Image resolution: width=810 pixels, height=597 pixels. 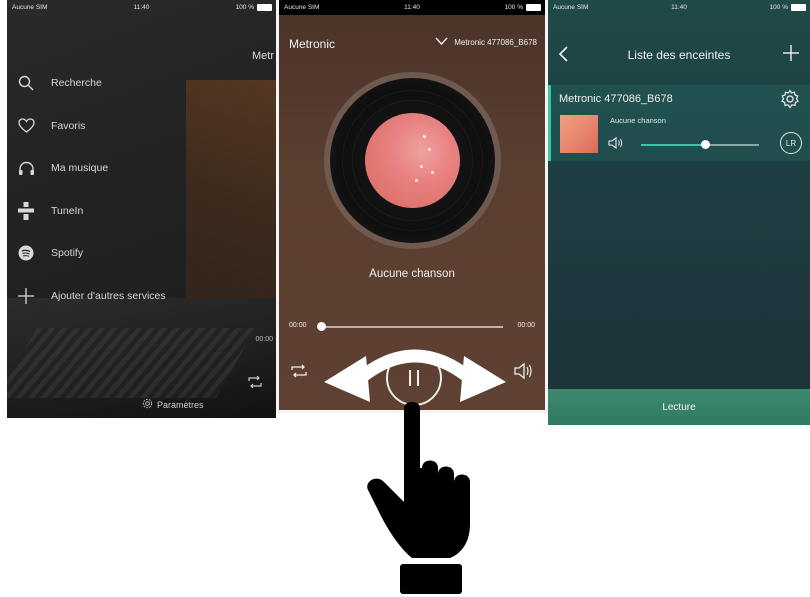 I want to click on volume-thumb, so click(x=706, y=144).